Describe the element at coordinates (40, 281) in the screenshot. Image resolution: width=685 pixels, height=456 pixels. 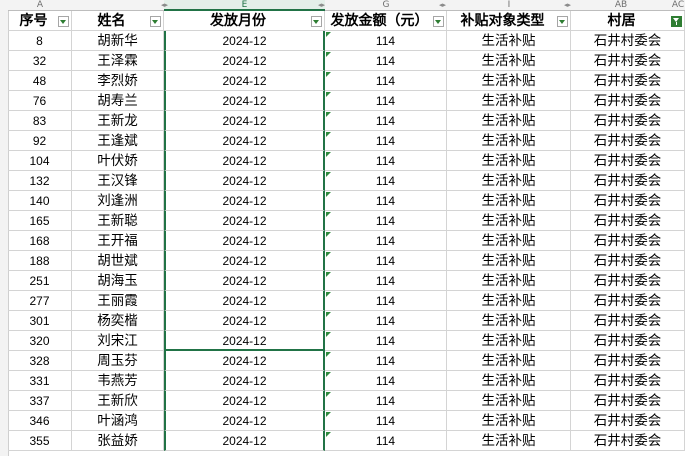
I see `cell-seq: 251` at that location.